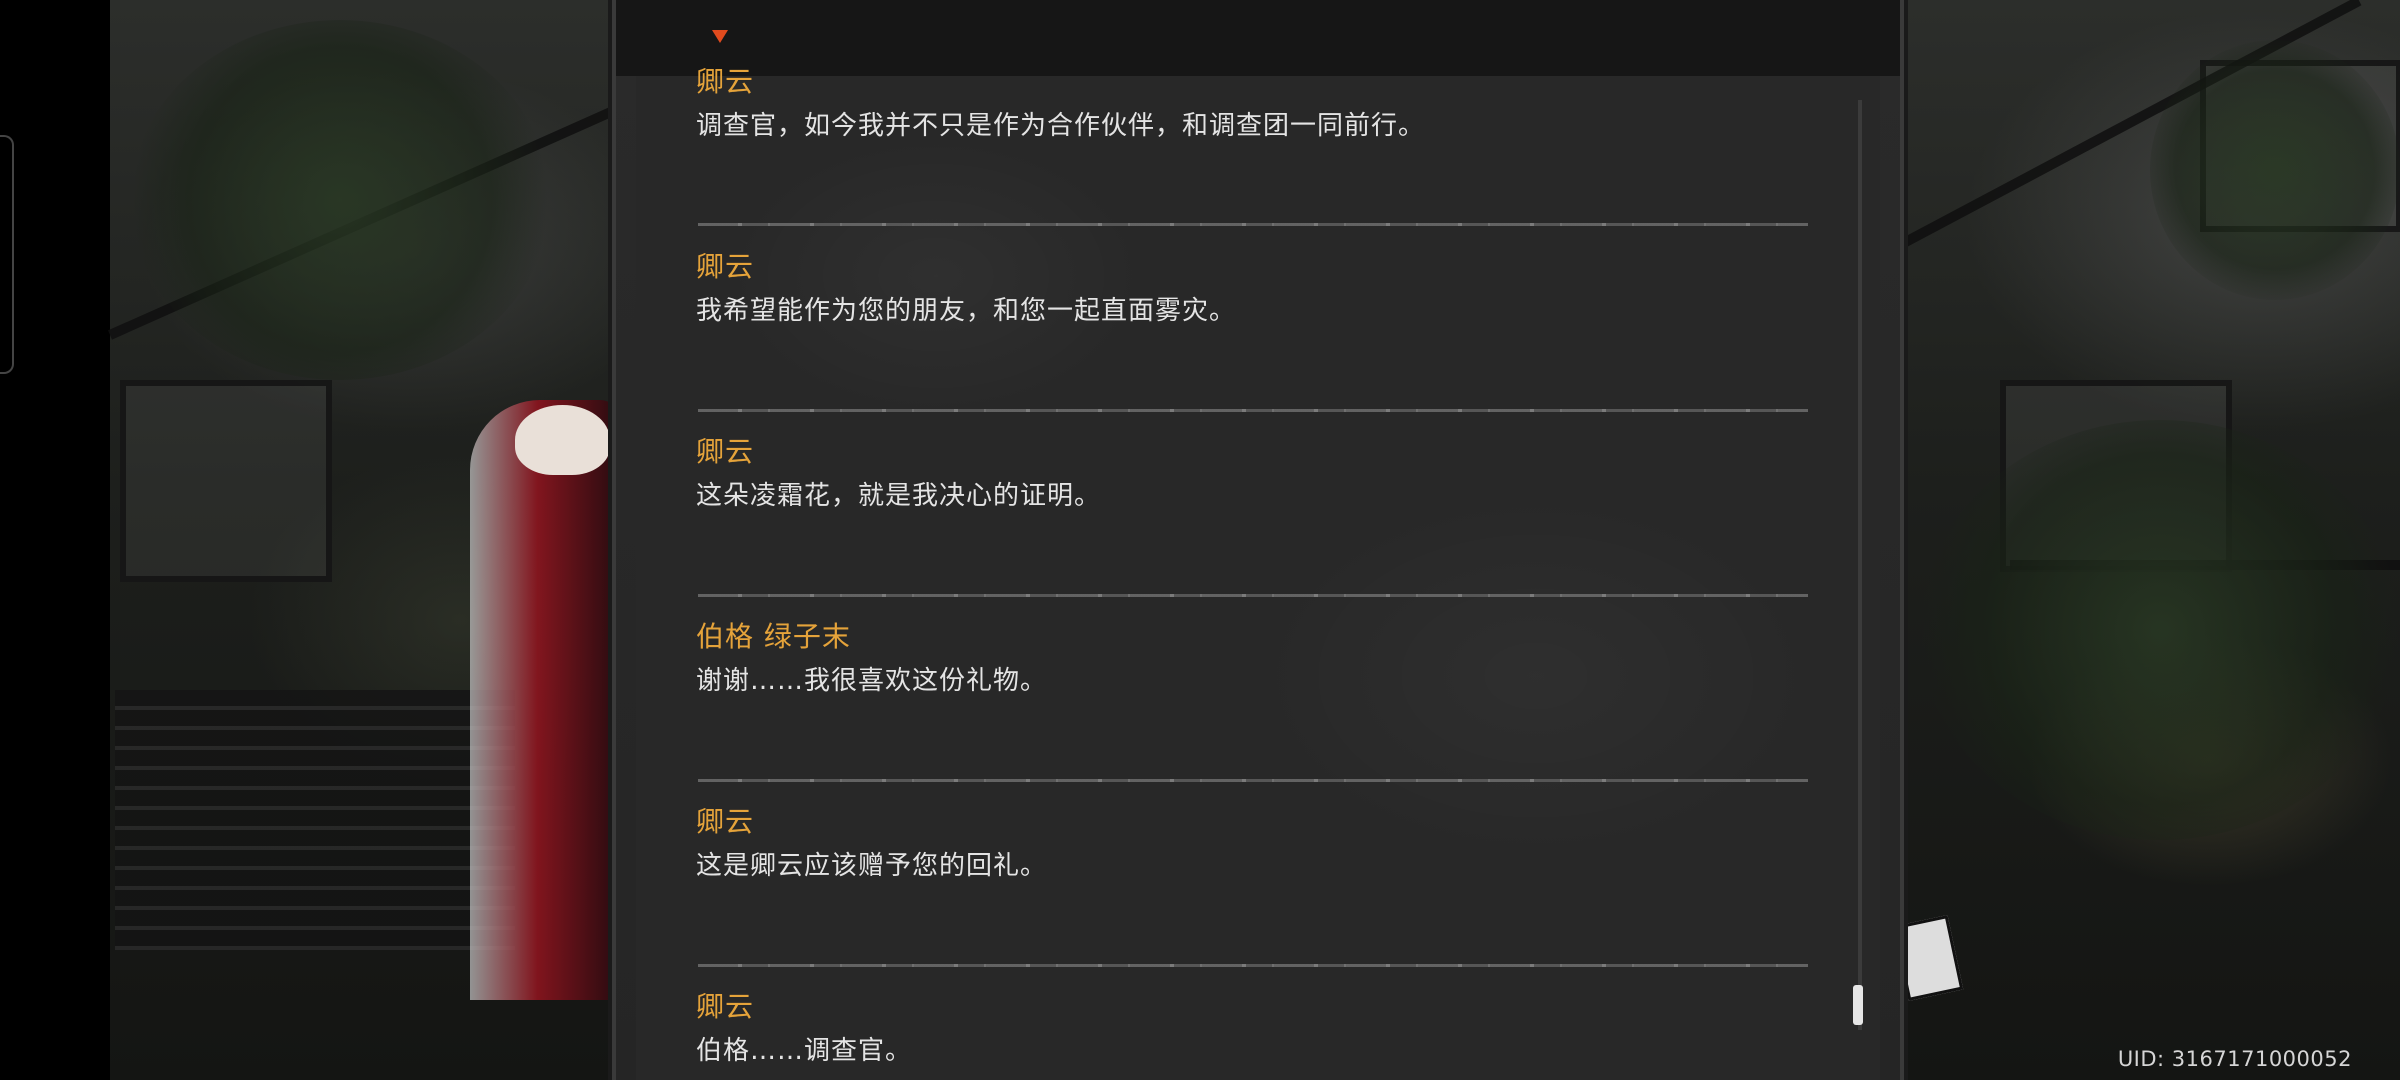 This screenshot has width=2400, height=1080. I want to click on dialogue-line: 调查官，如今我并不只是作为合作伙伴，和调查团一同前行。, so click(1061, 126).